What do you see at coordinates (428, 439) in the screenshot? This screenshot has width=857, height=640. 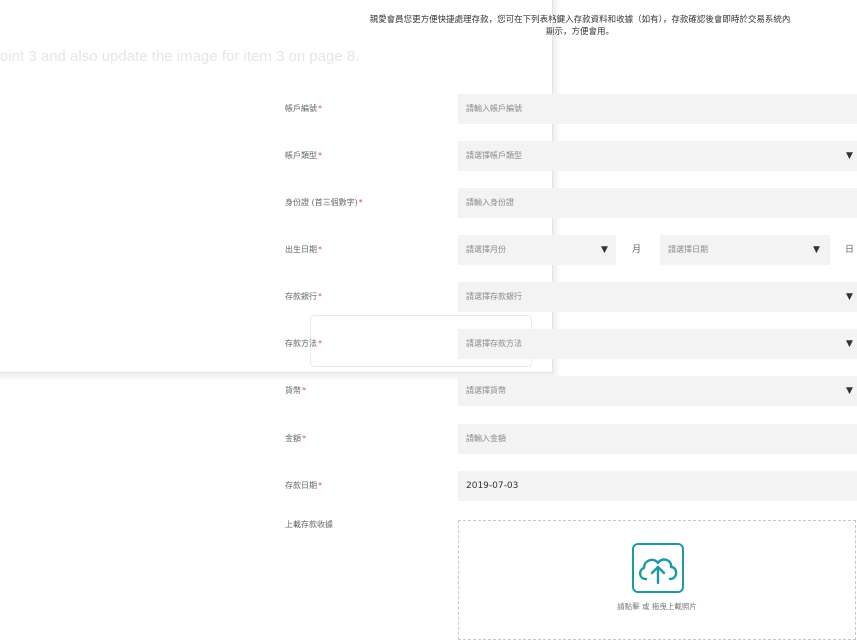 I see `form-row-amount: 金額* 請輸入金額` at bounding box center [428, 439].